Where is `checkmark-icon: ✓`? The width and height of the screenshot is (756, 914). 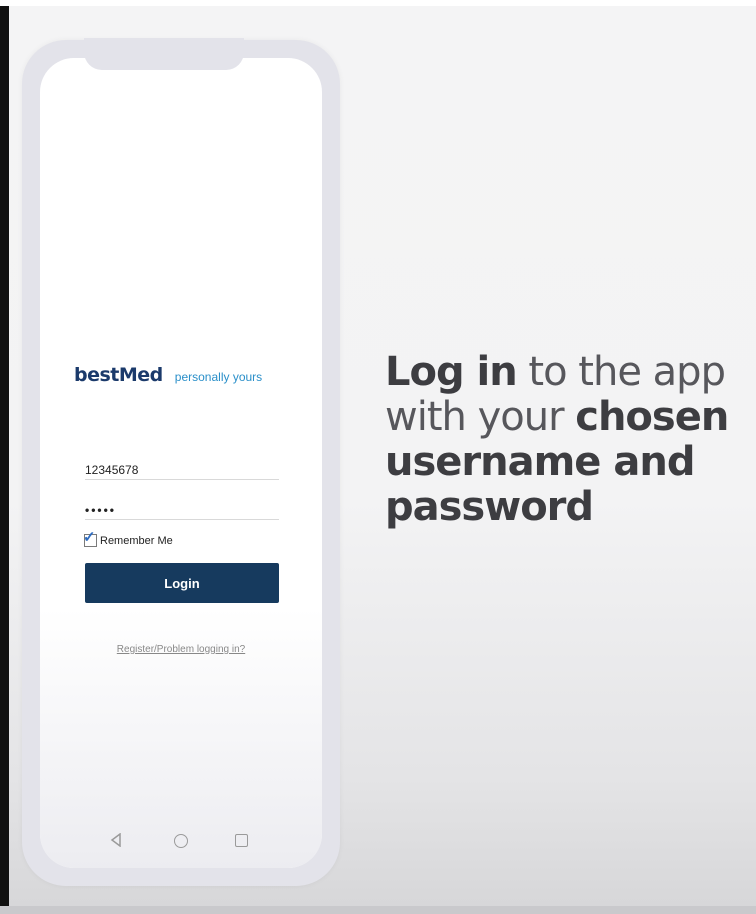
checkmark-icon: ✓ is located at coordinates (89, 537).